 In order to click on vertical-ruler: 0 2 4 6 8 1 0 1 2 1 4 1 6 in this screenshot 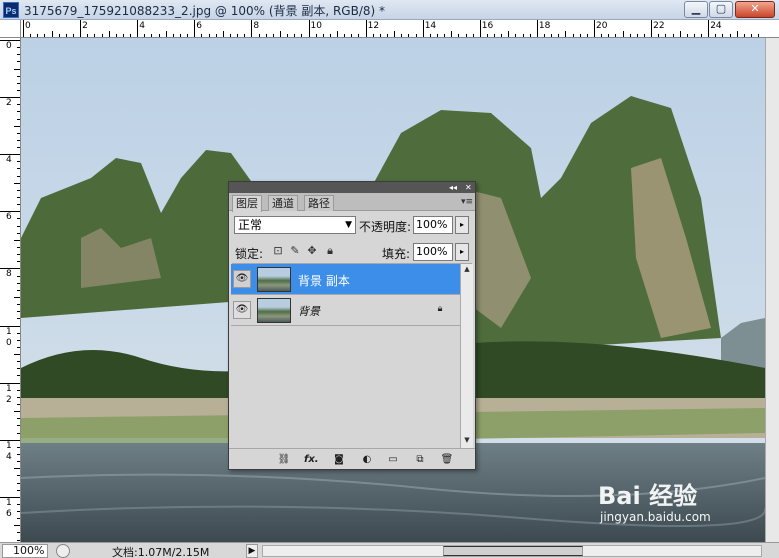, I will do `click(10, 290)`.